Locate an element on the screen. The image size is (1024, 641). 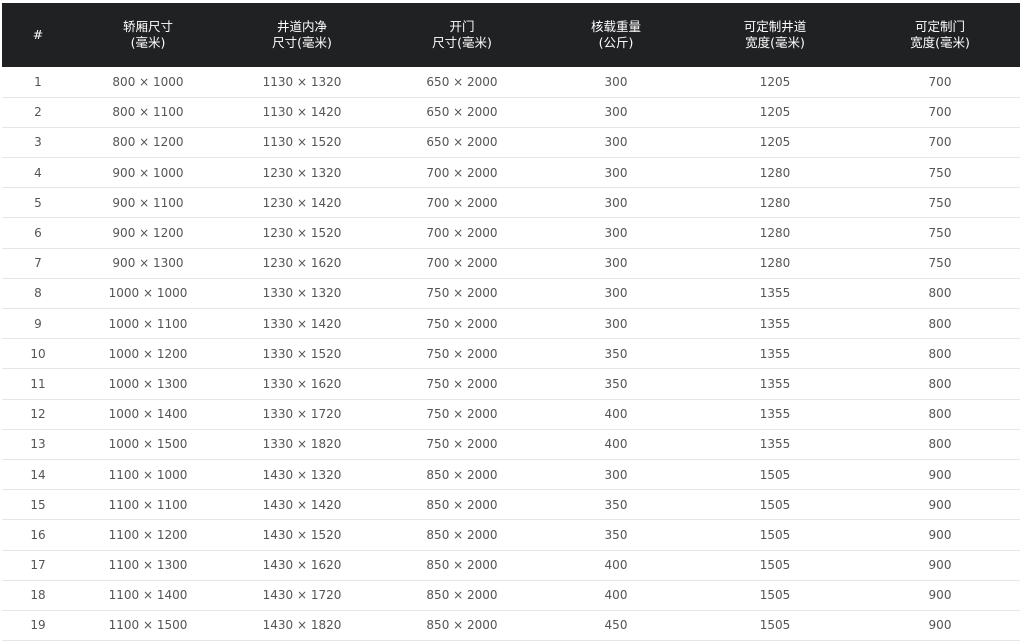
cell-car-size: 800 × 1000 is located at coordinates (148, 81).